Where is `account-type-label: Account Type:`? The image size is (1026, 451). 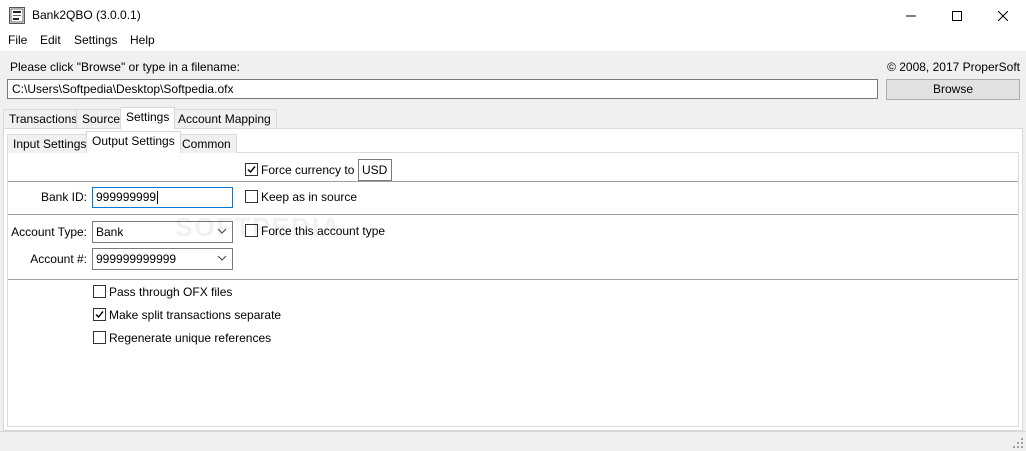
account-type-label: Account Type: is located at coordinates (49, 232).